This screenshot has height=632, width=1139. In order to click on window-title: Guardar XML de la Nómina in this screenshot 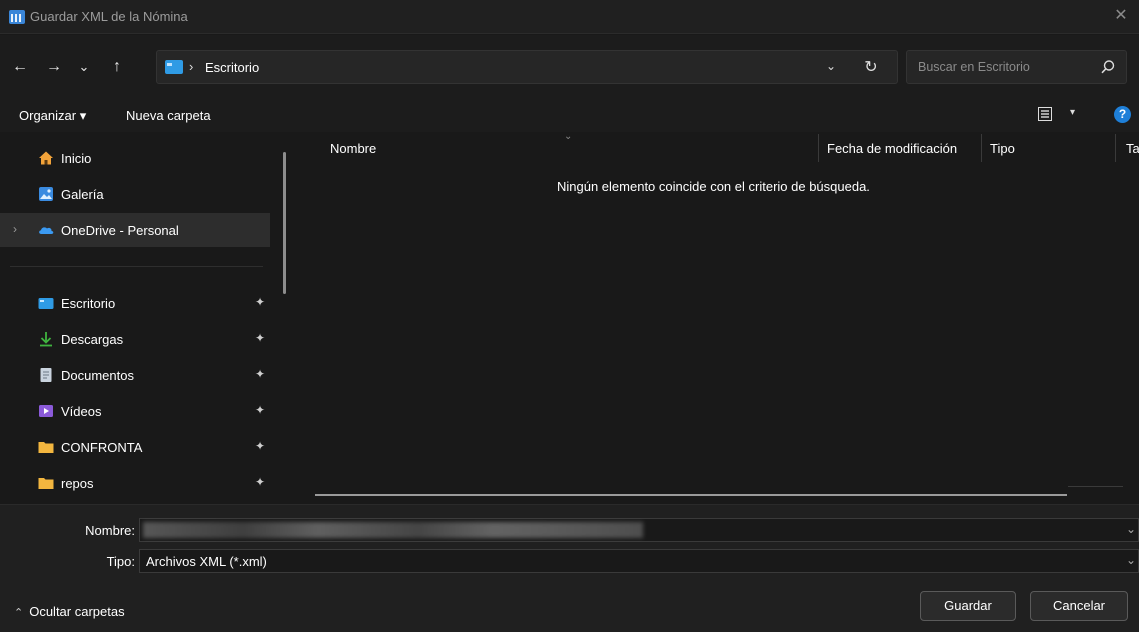, I will do `click(109, 16)`.